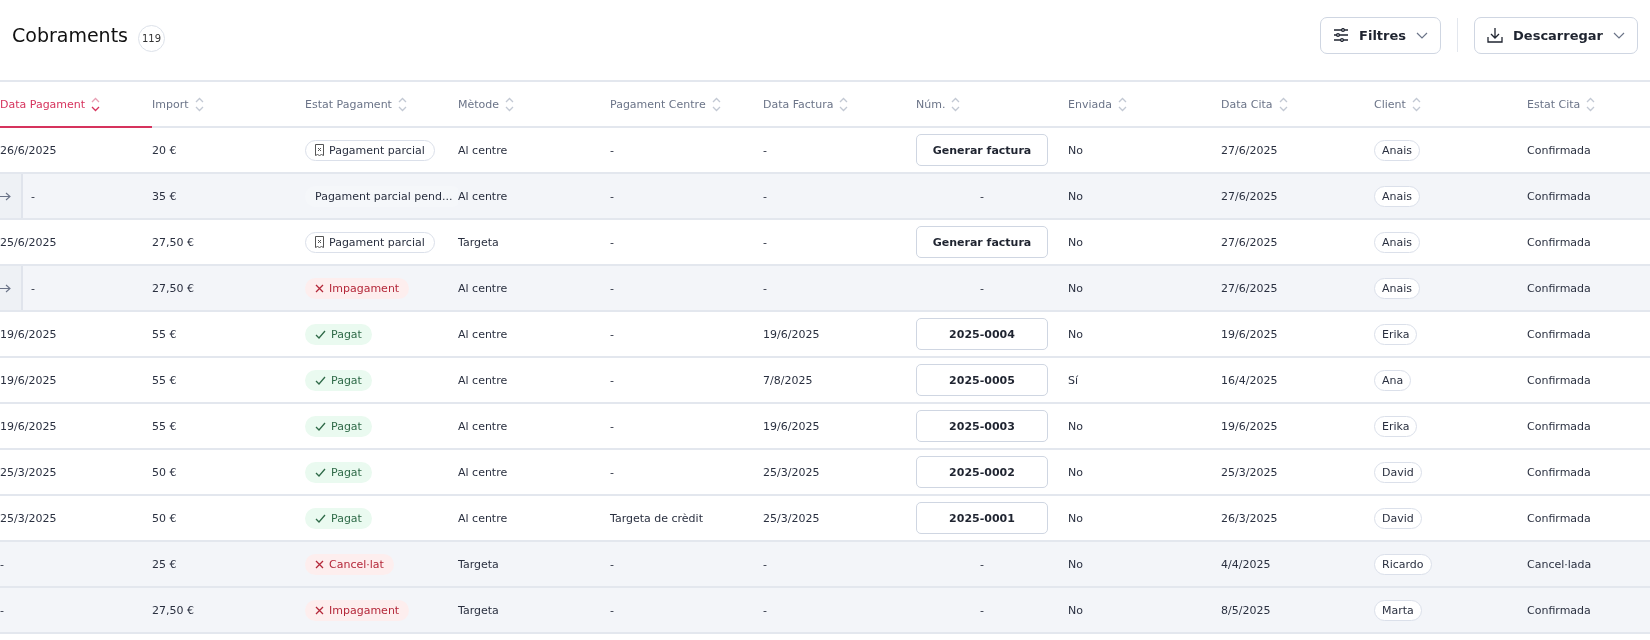 This screenshot has width=1650, height=640. What do you see at coordinates (478, 242) in the screenshot?
I see `table-cell-text: Targeta` at bounding box center [478, 242].